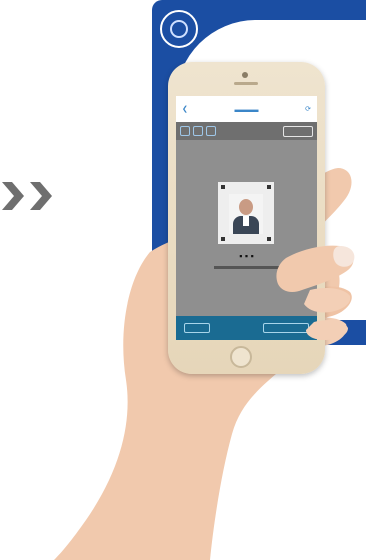  Describe the element at coordinates (286, 328) in the screenshot. I see `bottom-button-right` at that location.